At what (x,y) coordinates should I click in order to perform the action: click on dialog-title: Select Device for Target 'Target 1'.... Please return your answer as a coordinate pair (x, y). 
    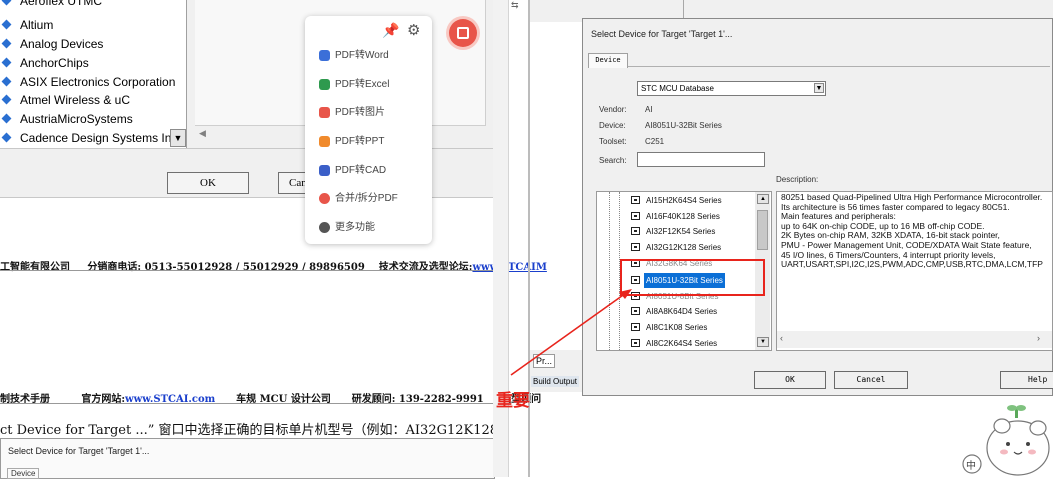
    Looking at the image, I should click on (662, 34).